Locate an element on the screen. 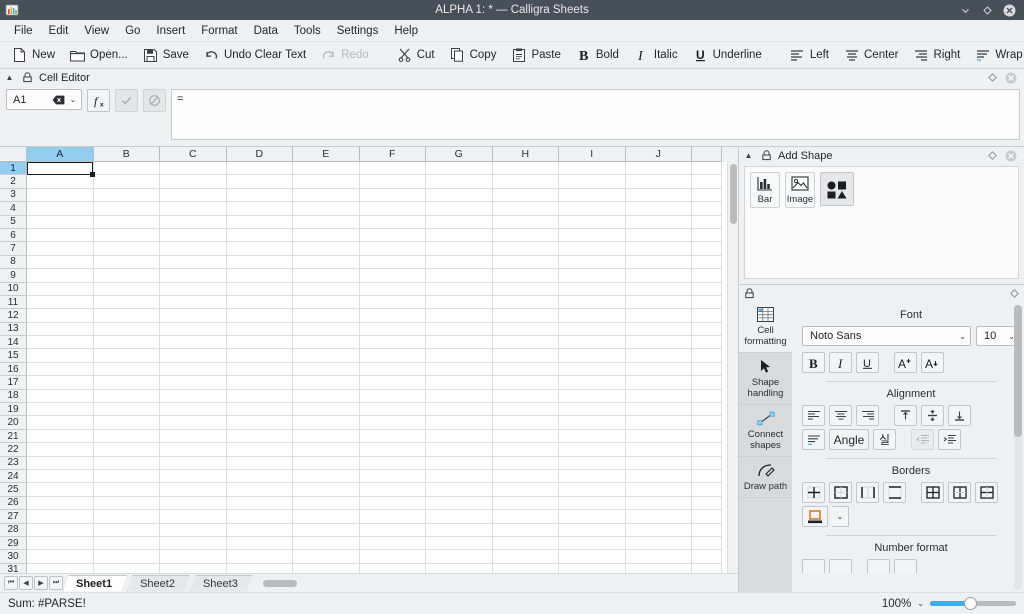  cell-I22 is located at coordinates (592, 450).